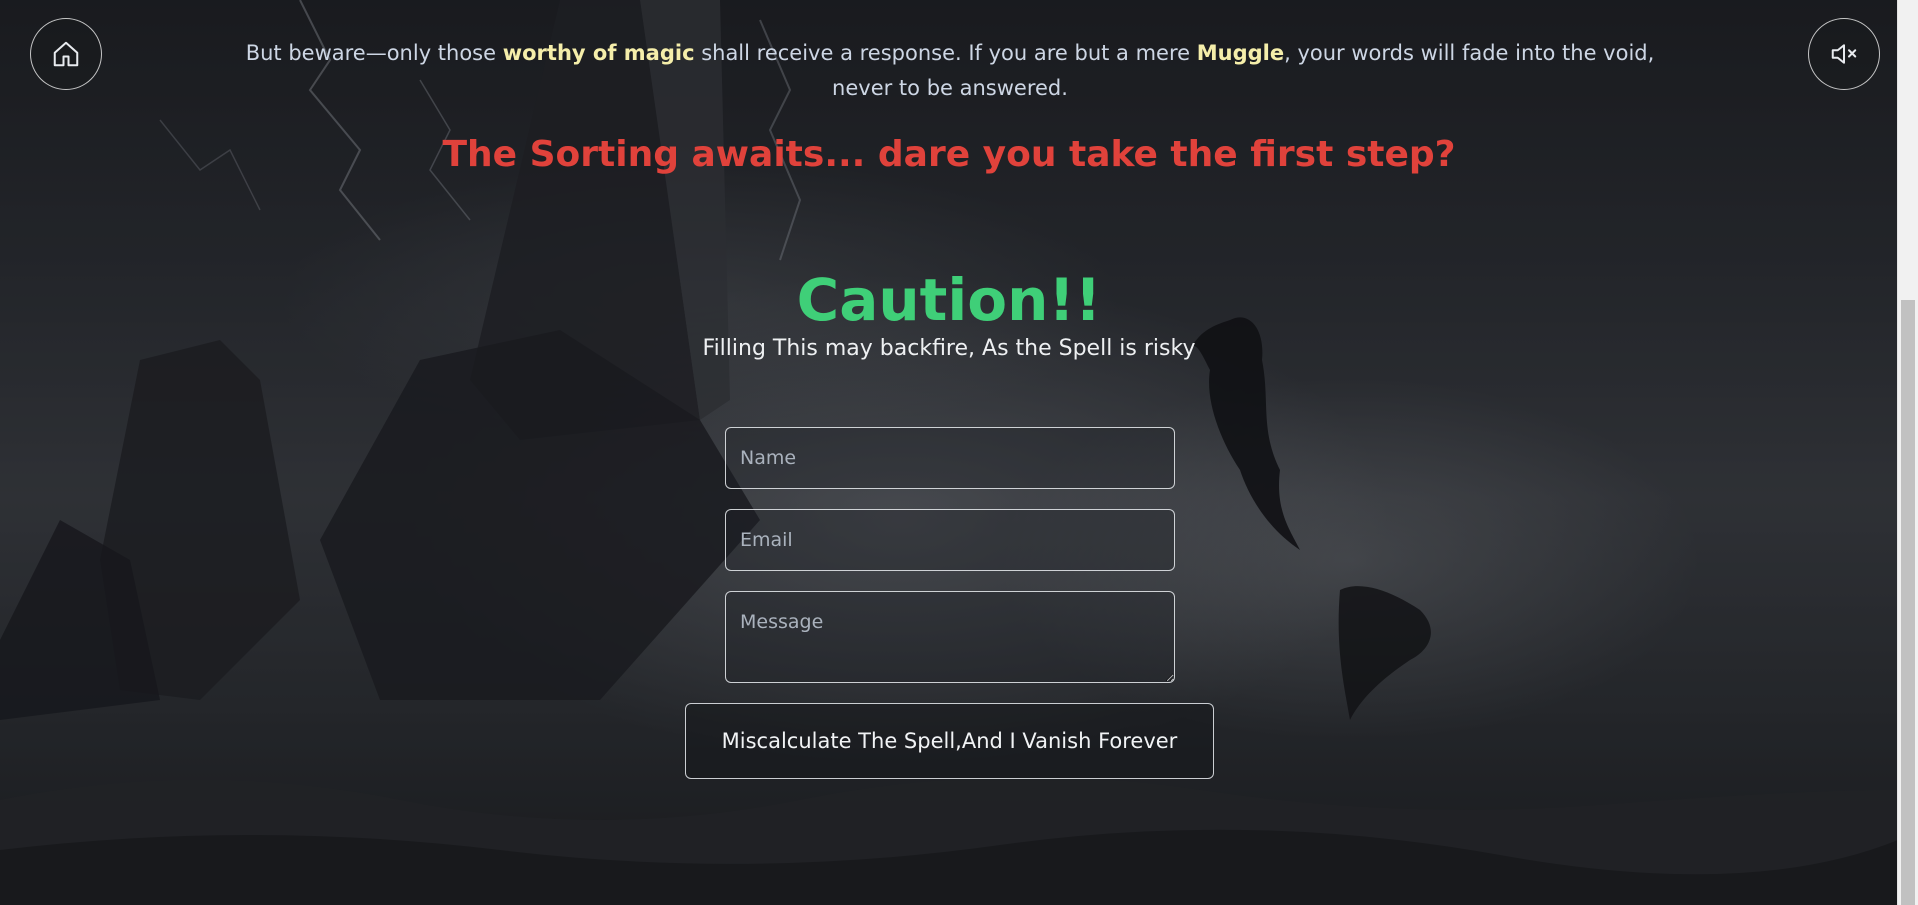 The height and width of the screenshot is (905, 1918). I want to click on intro-highlight-worthy: worthy of magic, so click(598, 53).